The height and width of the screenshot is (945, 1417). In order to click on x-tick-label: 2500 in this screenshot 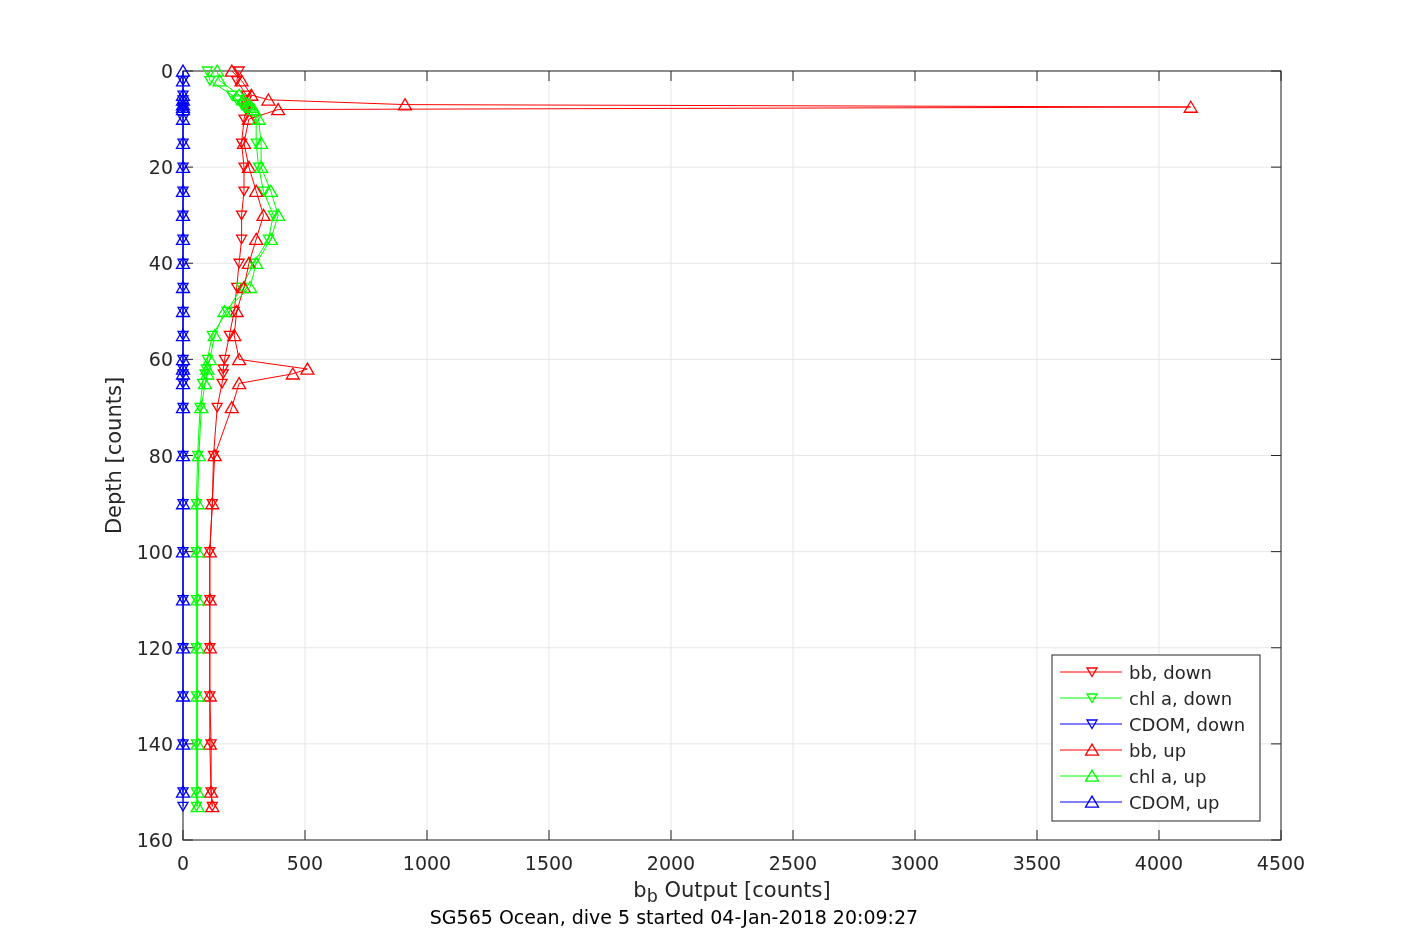, I will do `click(793, 863)`.